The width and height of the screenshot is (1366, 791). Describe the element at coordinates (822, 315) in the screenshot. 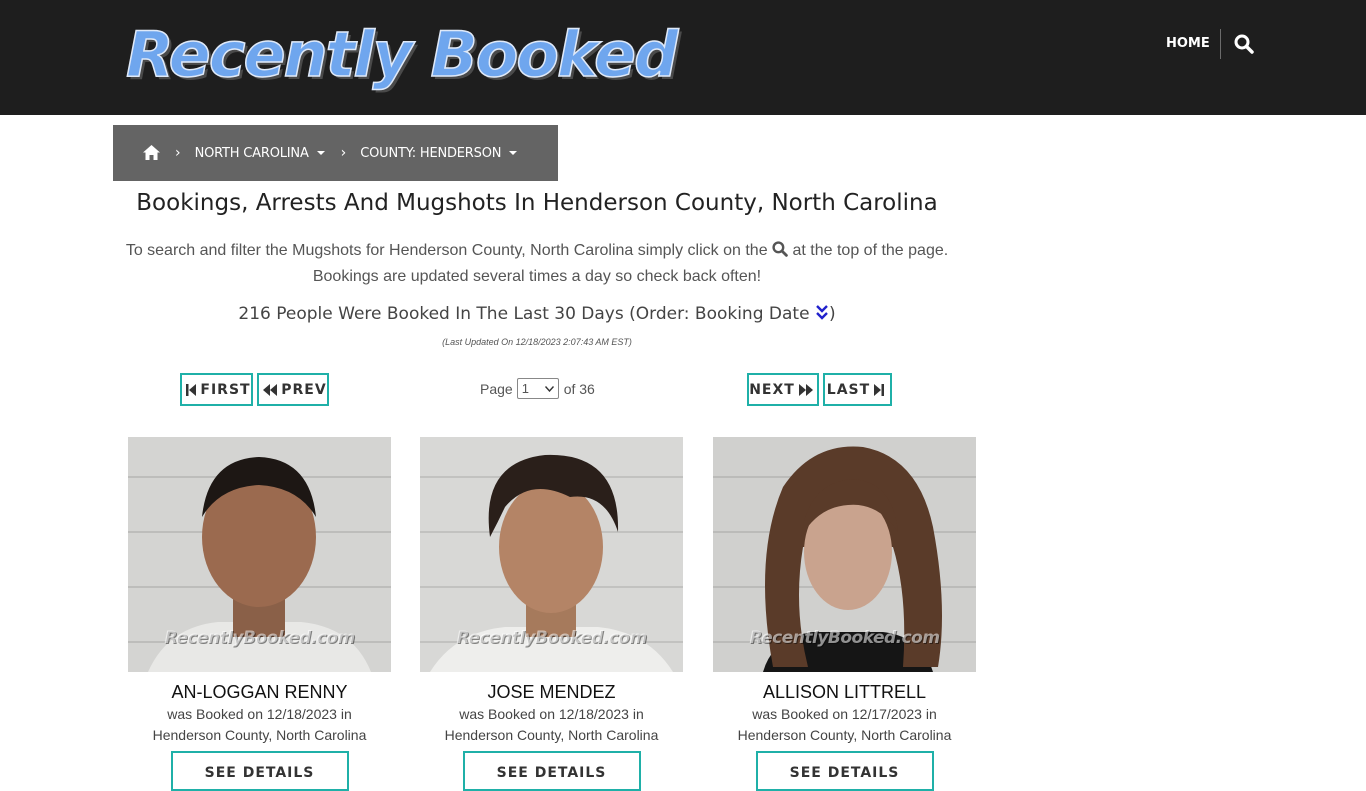

I see `sort-order-icon` at that location.